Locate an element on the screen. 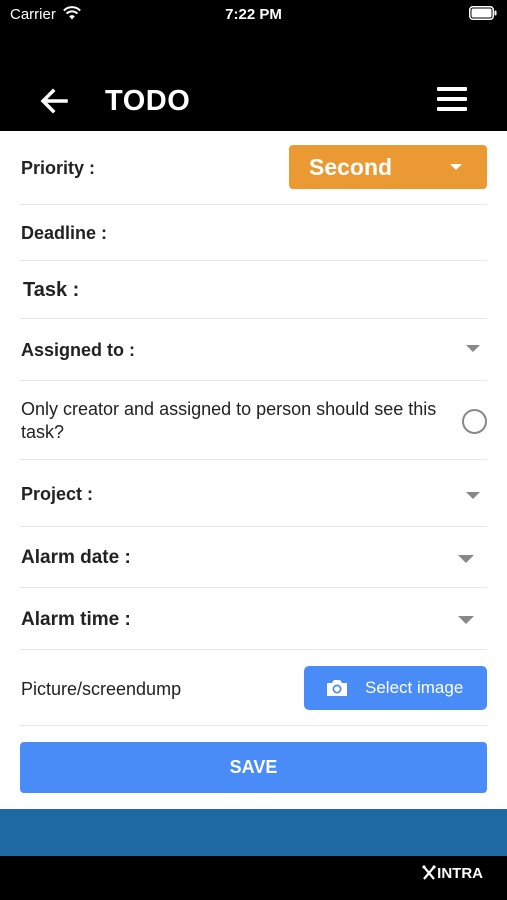  back-arrow-icon is located at coordinates (54, 101).